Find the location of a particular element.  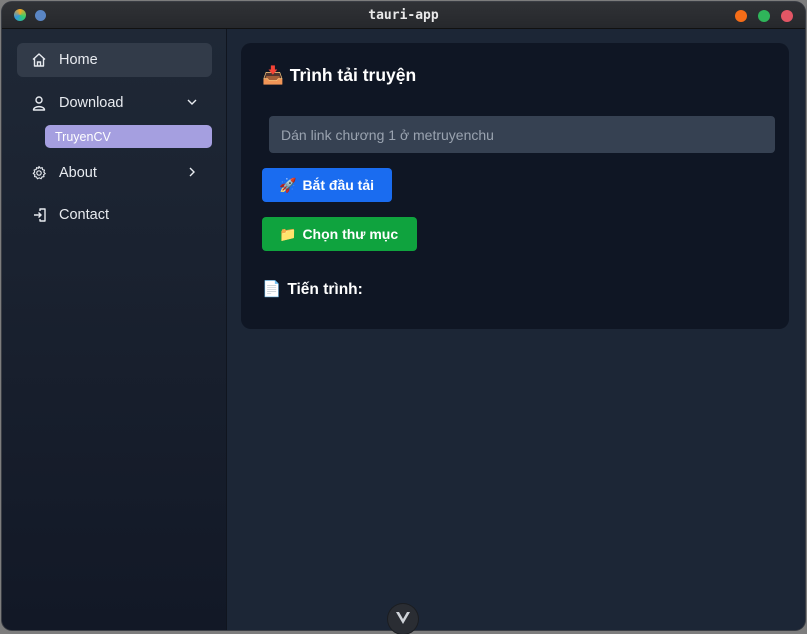

choose-folder-button: 📁 Chọn thư mục is located at coordinates (339, 234).